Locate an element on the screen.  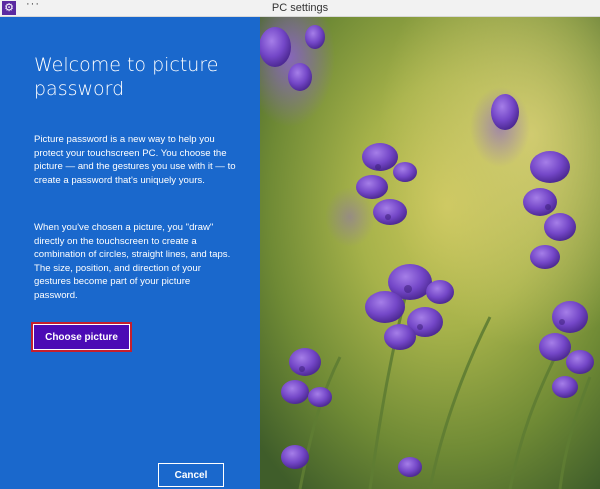
title-bar: ⚙ ··· PC settings is located at coordinates (300, 8).